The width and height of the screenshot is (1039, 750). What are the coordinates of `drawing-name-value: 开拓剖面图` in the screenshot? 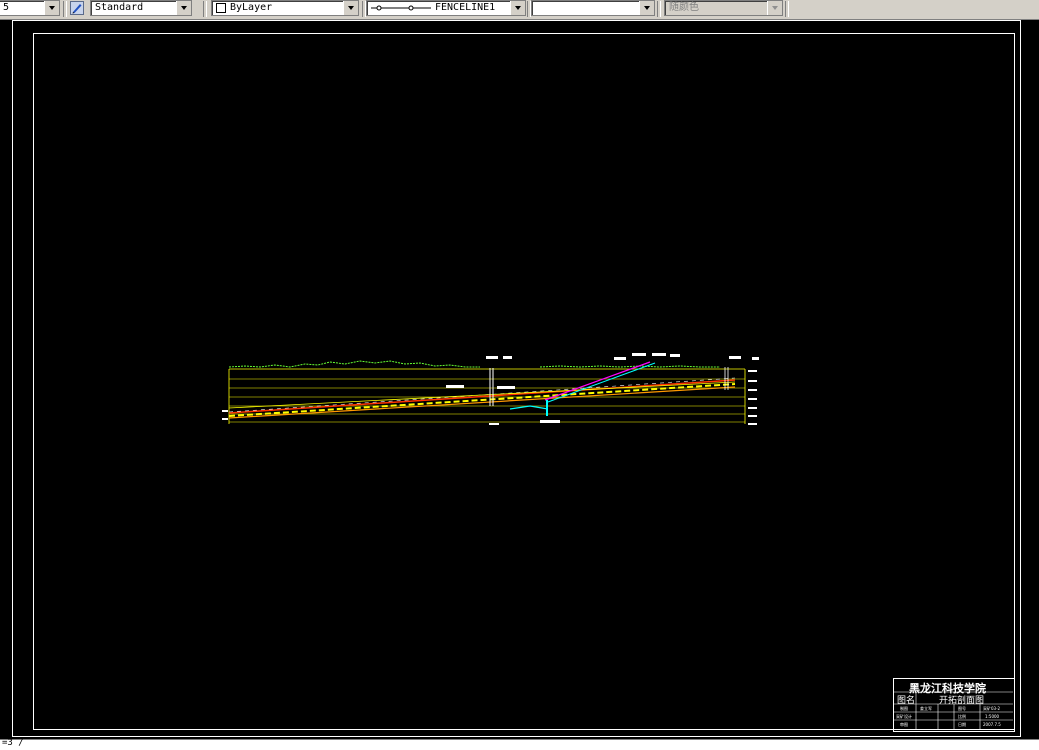 It's located at (962, 701).